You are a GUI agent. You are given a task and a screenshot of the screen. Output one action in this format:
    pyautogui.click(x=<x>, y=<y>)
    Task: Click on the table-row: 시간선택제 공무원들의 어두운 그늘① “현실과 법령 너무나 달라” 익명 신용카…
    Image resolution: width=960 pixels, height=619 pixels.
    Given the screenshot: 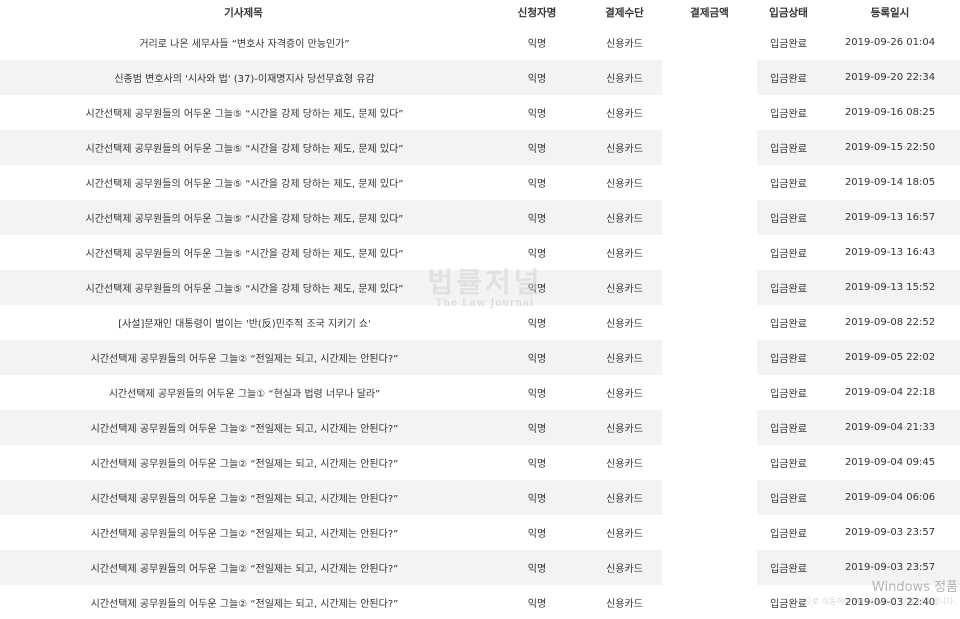 What is the action you would take?
    pyautogui.click(x=480, y=392)
    